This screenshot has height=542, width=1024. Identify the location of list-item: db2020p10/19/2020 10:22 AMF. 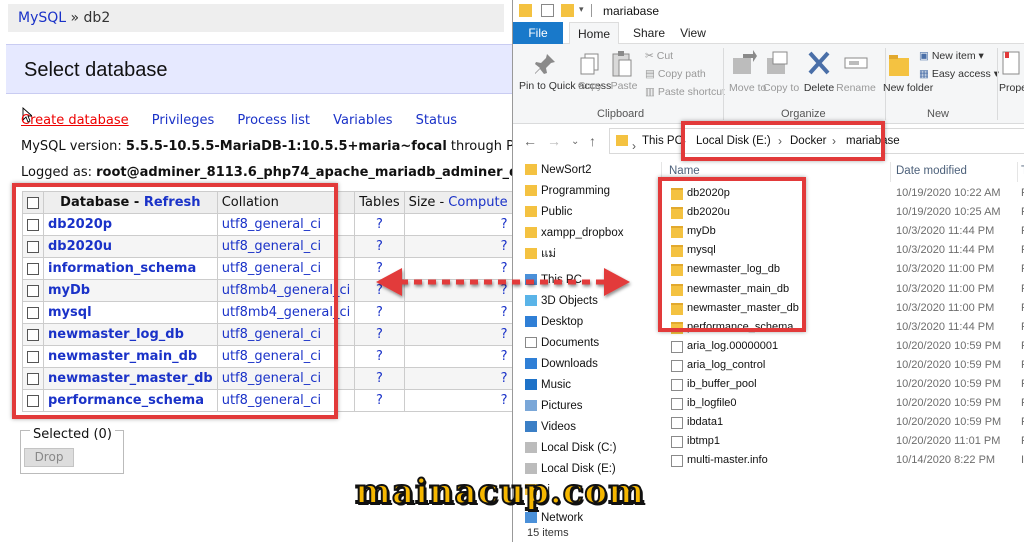
(844, 194).